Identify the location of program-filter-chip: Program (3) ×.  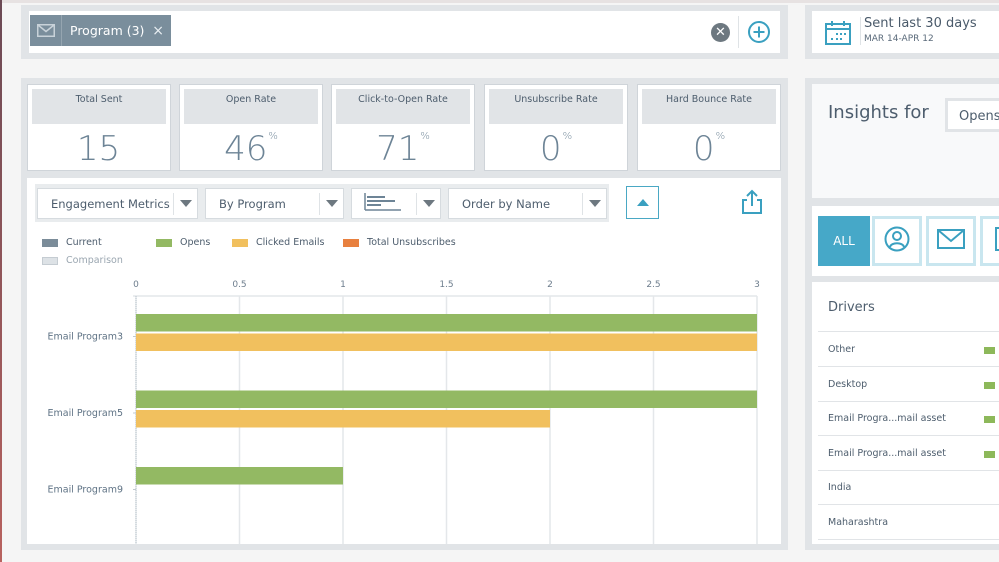
(100, 30).